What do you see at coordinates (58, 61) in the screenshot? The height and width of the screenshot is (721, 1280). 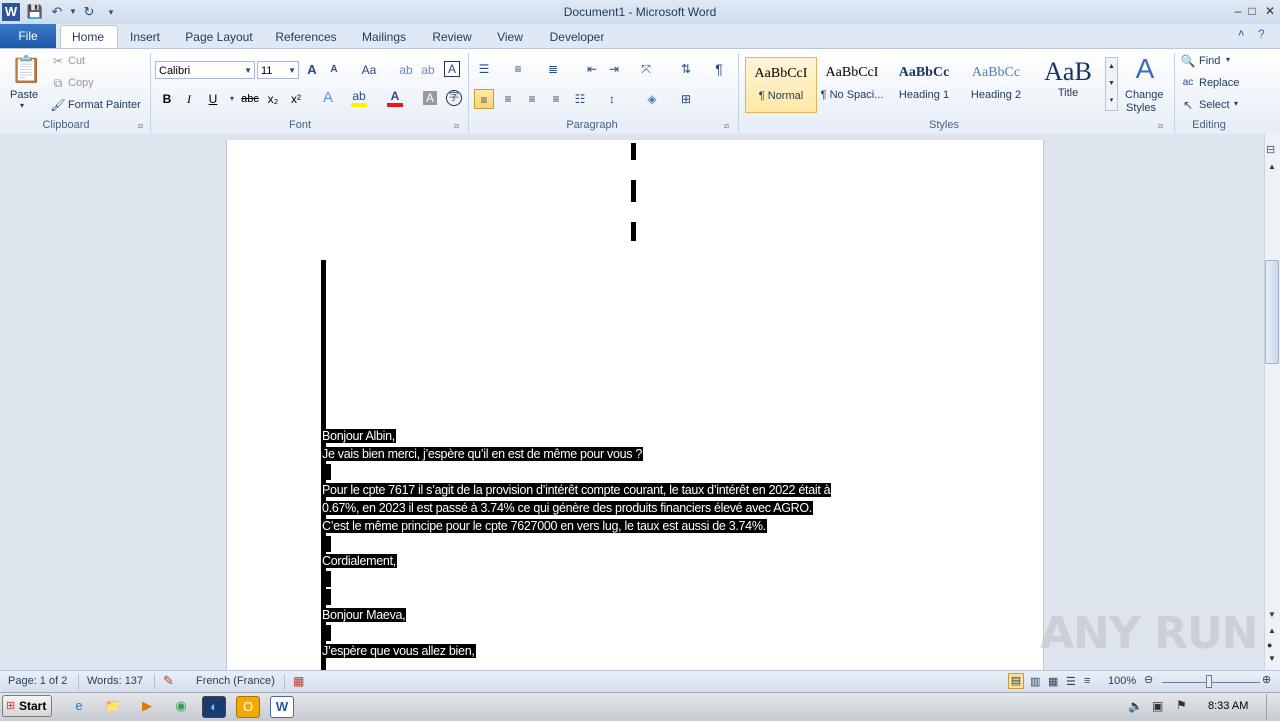 I see `cut-icon: ✂` at bounding box center [58, 61].